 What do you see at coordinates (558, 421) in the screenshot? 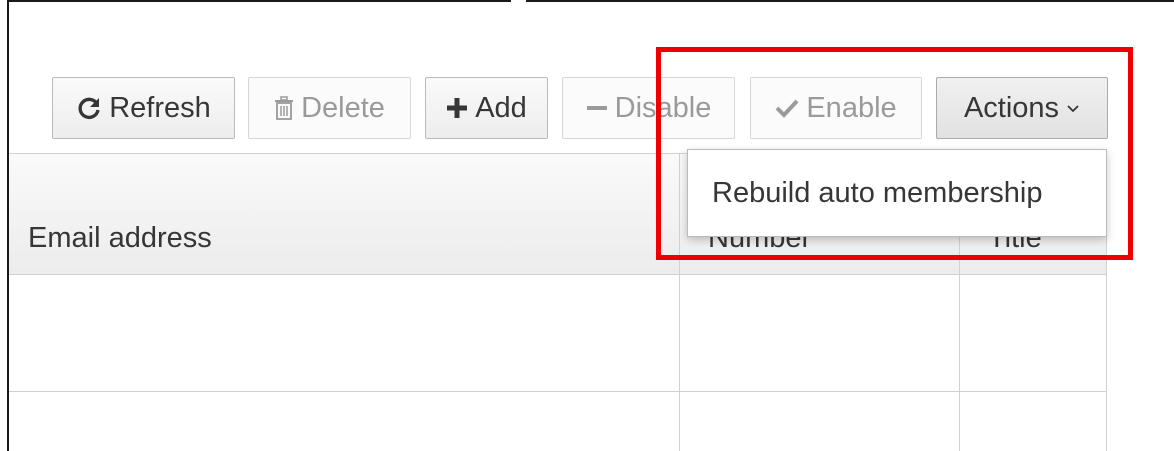
I see `table-row` at bounding box center [558, 421].